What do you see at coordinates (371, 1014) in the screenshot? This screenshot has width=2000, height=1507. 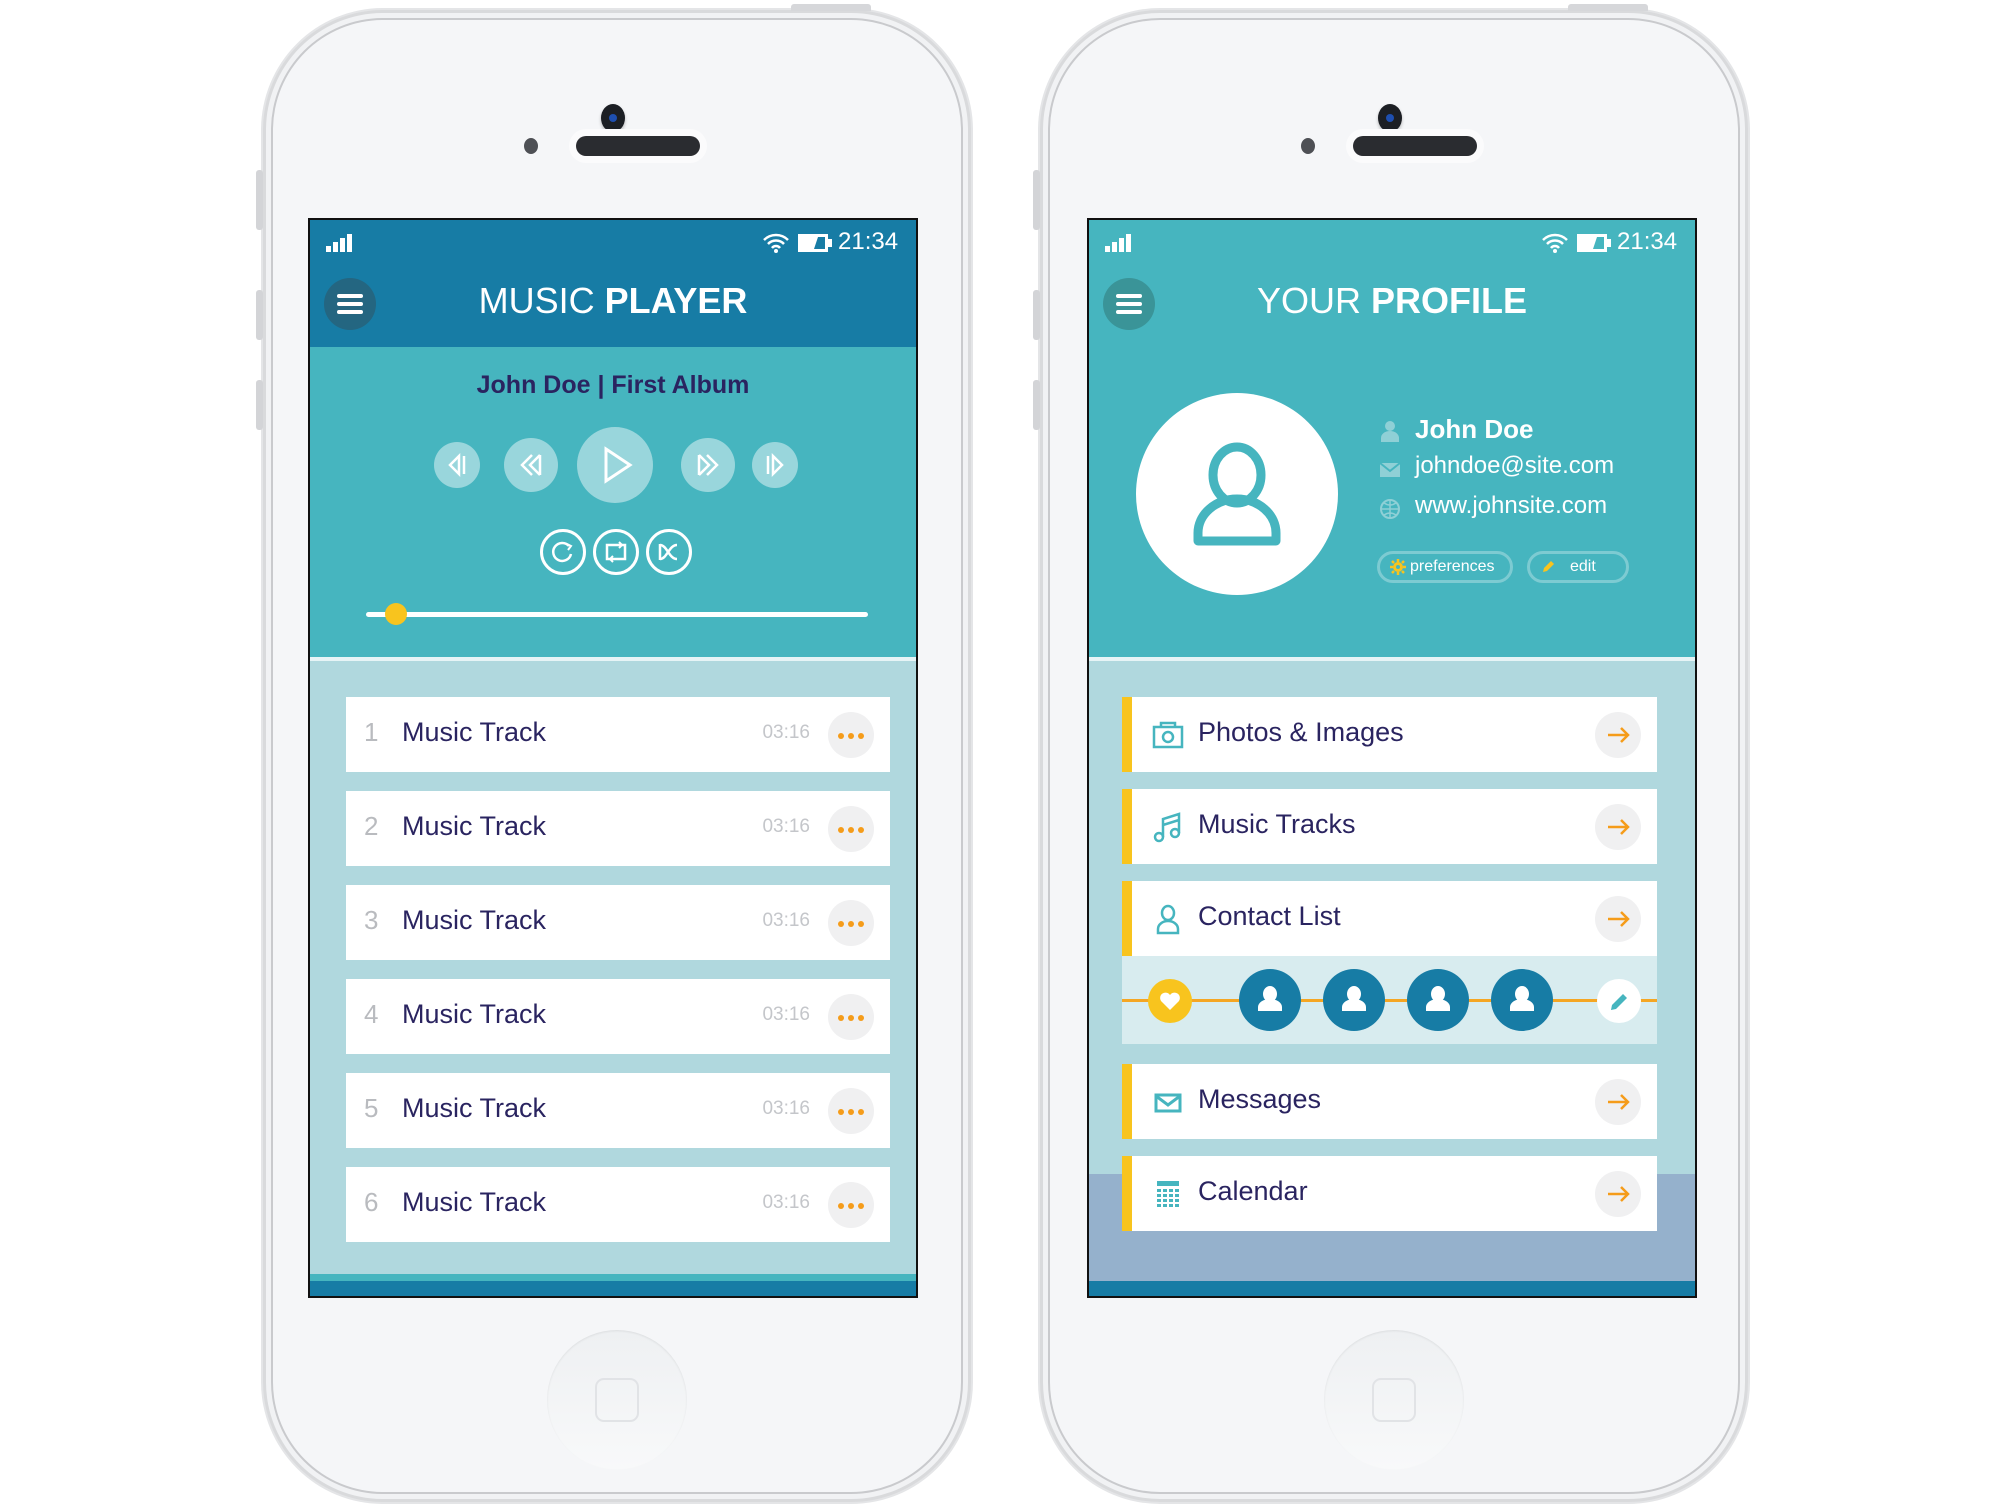 I see `track-number: 4` at bounding box center [371, 1014].